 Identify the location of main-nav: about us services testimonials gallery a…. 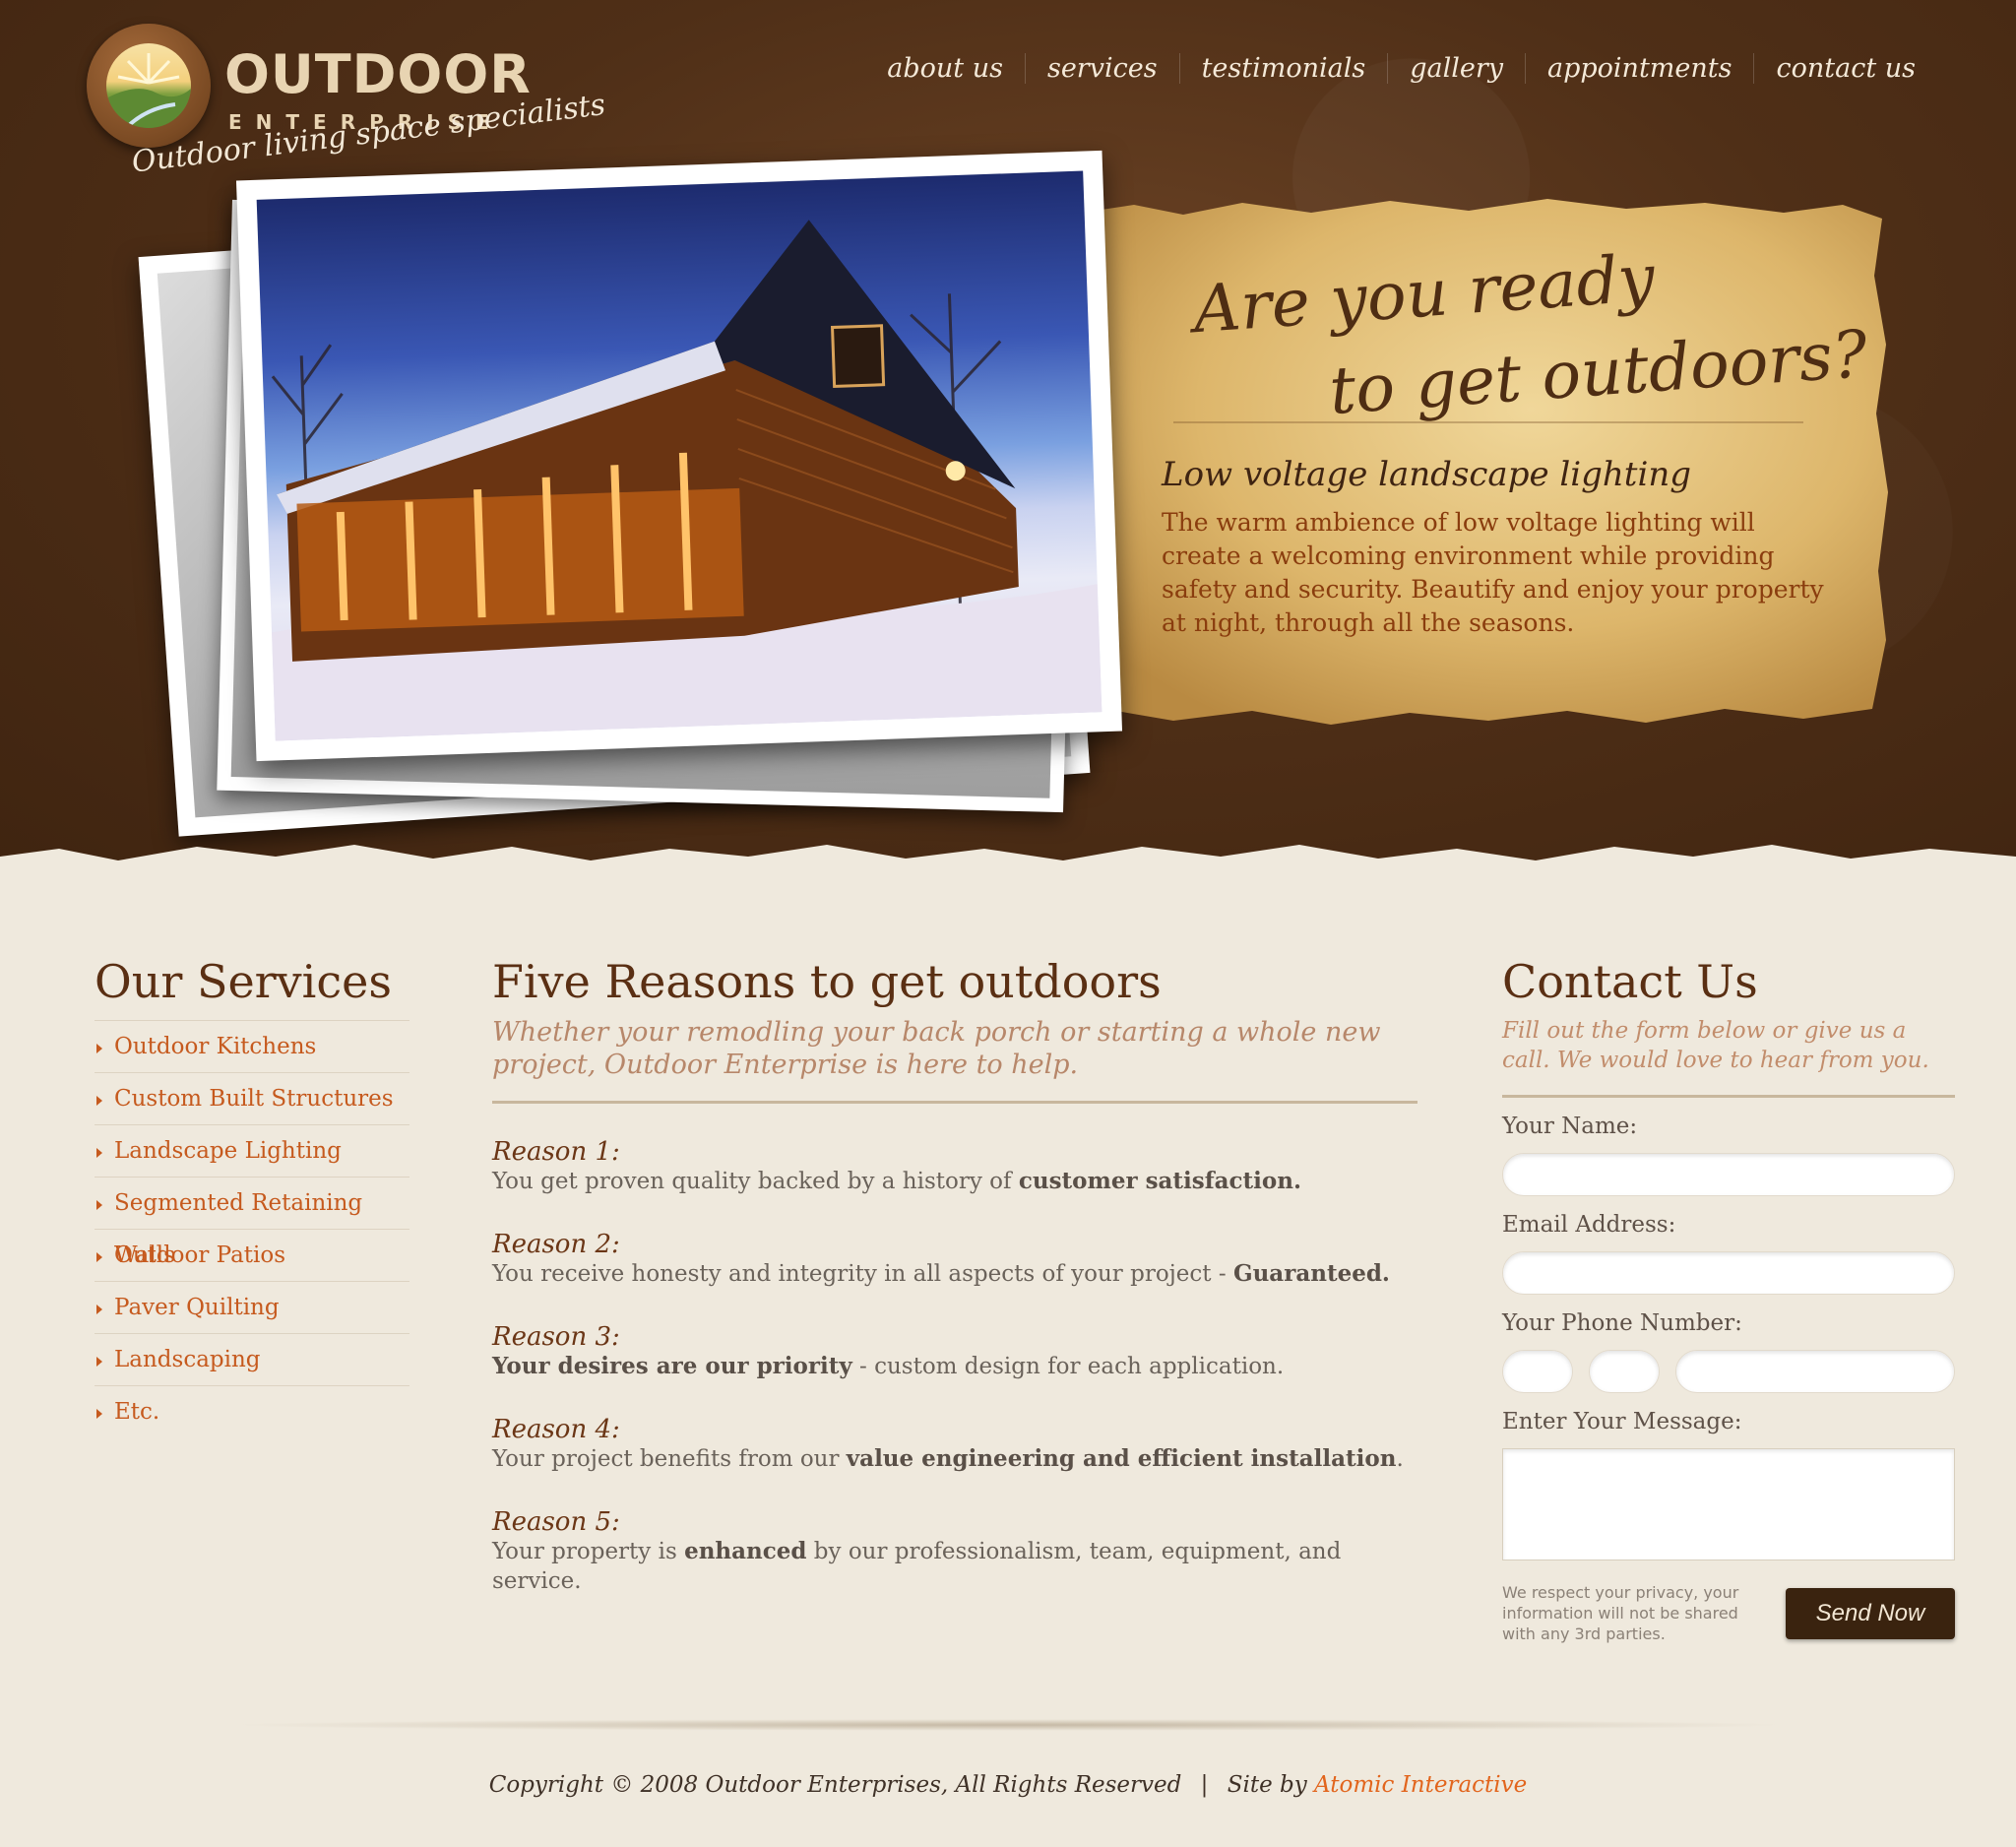
(1401, 68).